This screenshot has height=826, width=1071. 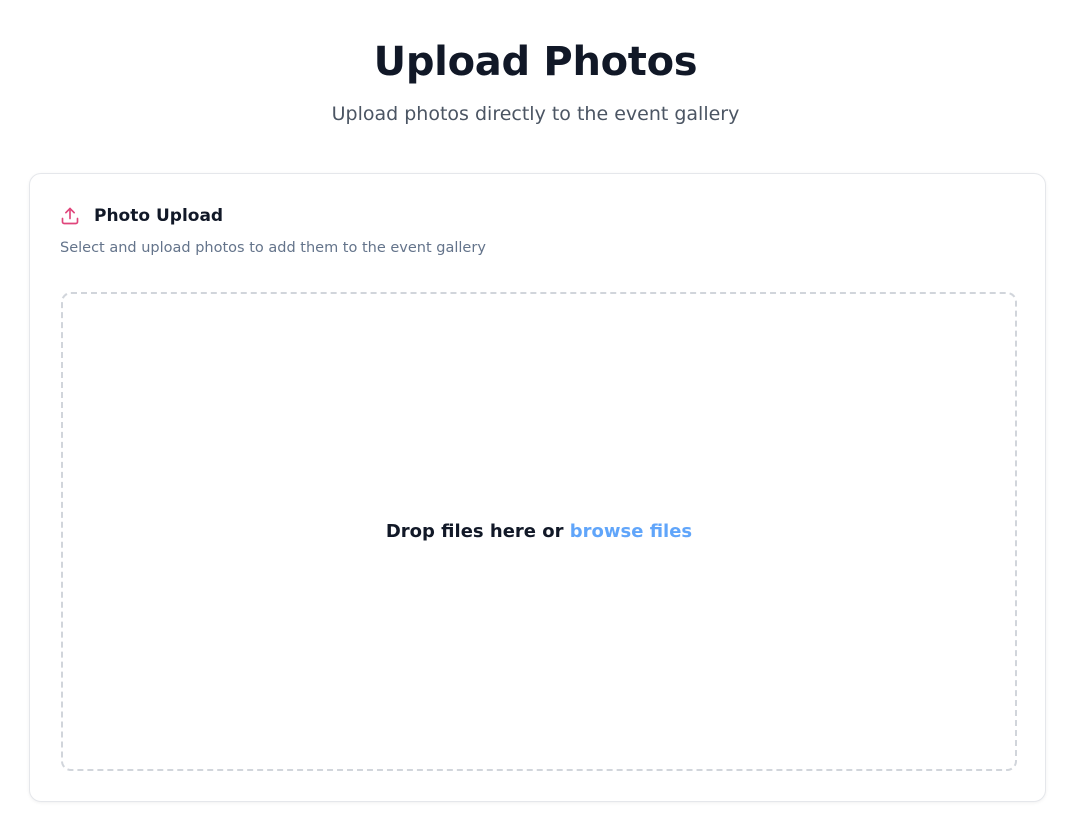 What do you see at coordinates (535, 62) in the screenshot?
I see `page-title: Upload Photos` at bounding box center [535, 62].